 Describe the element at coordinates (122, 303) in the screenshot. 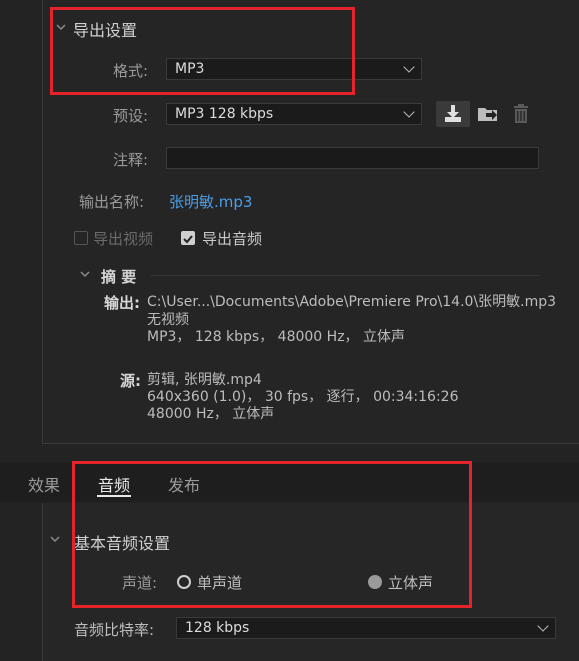

I see `summary-output-label: 输出:` at that location.